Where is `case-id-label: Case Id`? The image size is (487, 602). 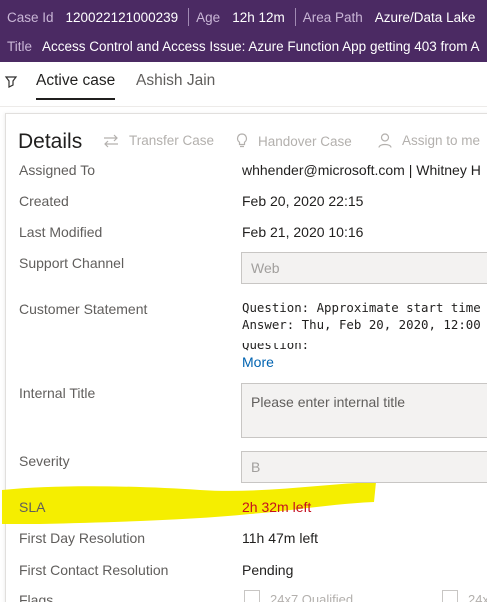
case-id-label: Case Id is located at coordinates (30, 17).